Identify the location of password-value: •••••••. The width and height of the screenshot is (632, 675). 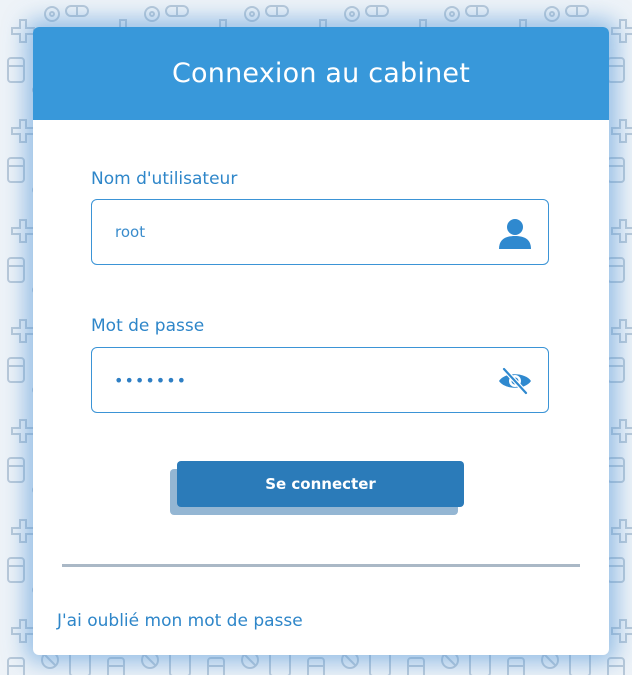
(150, 380).